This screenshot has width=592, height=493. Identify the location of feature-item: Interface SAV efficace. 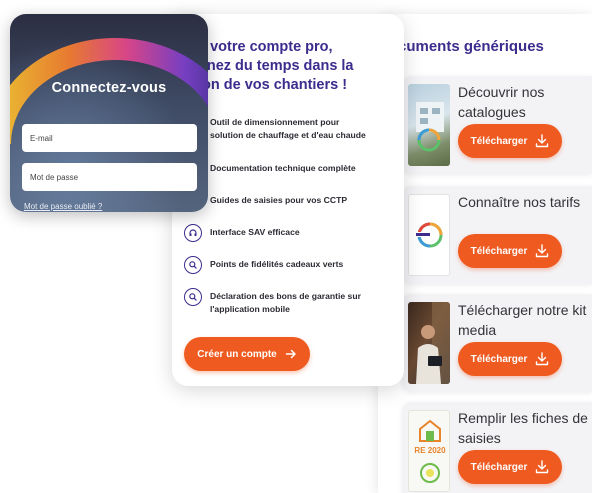
(291, 233).